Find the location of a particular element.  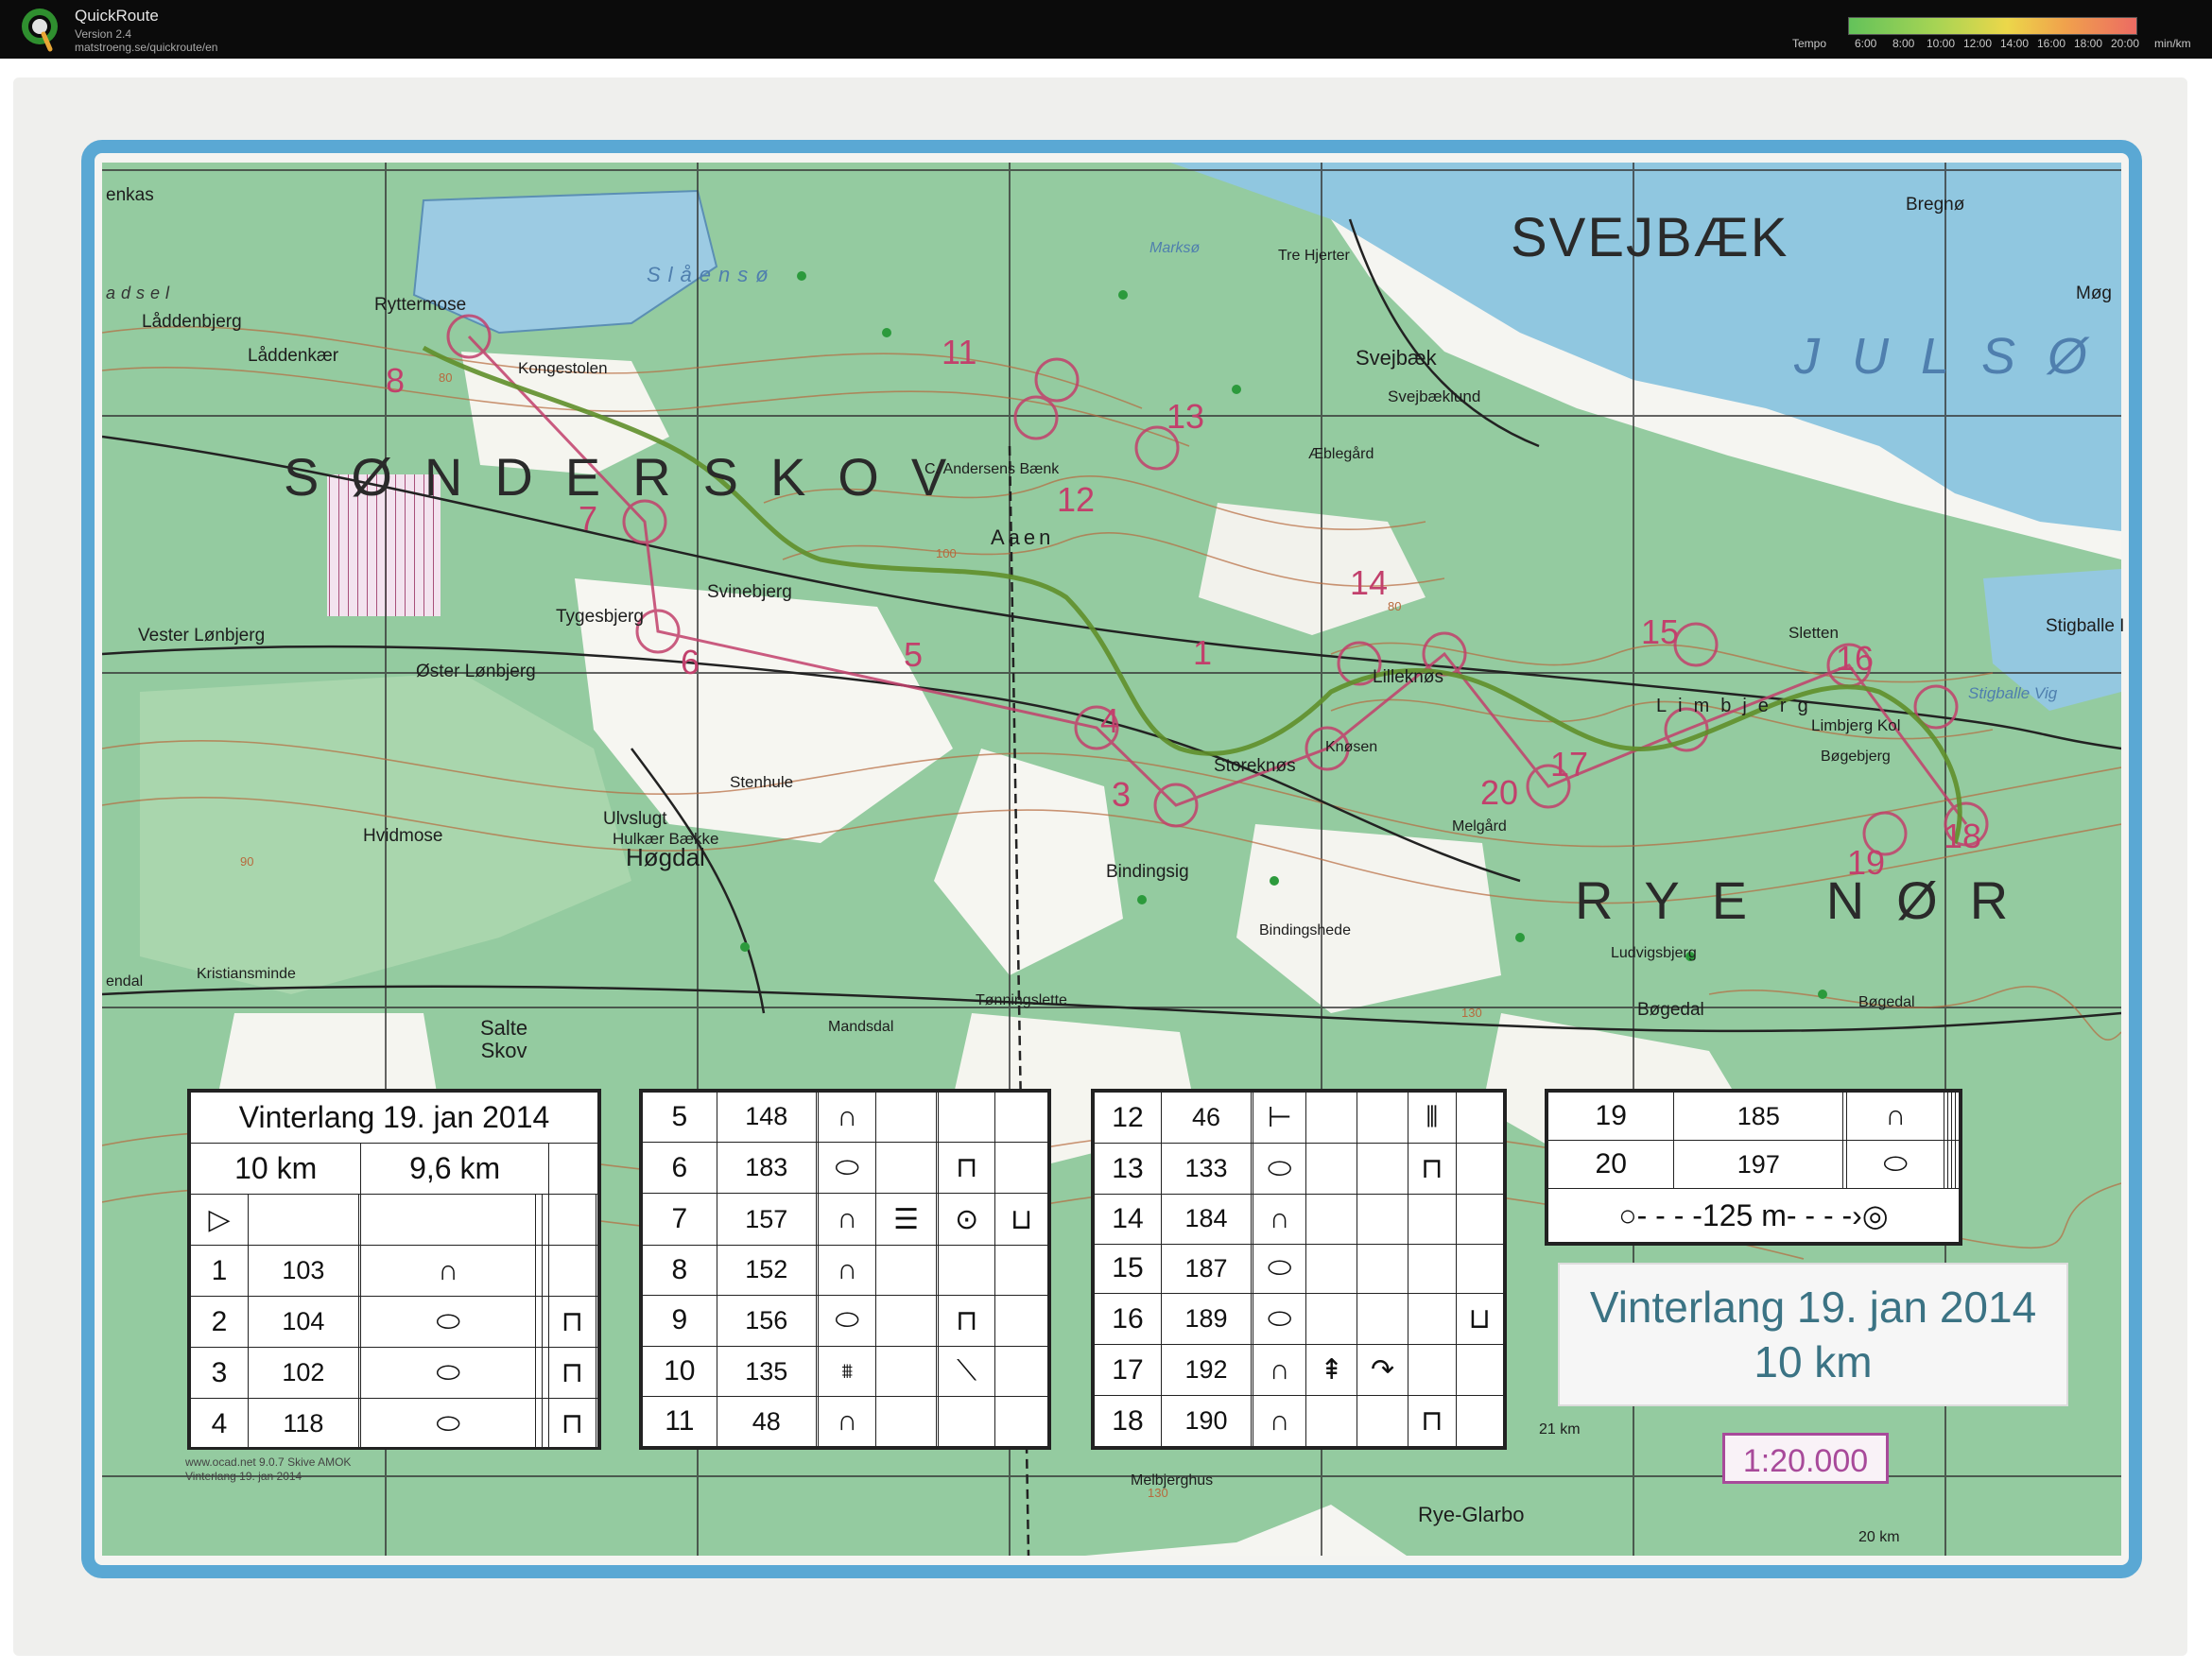

credit-line: Vinterlang 19. jan 2014 is located at coordinates (243, 1477).